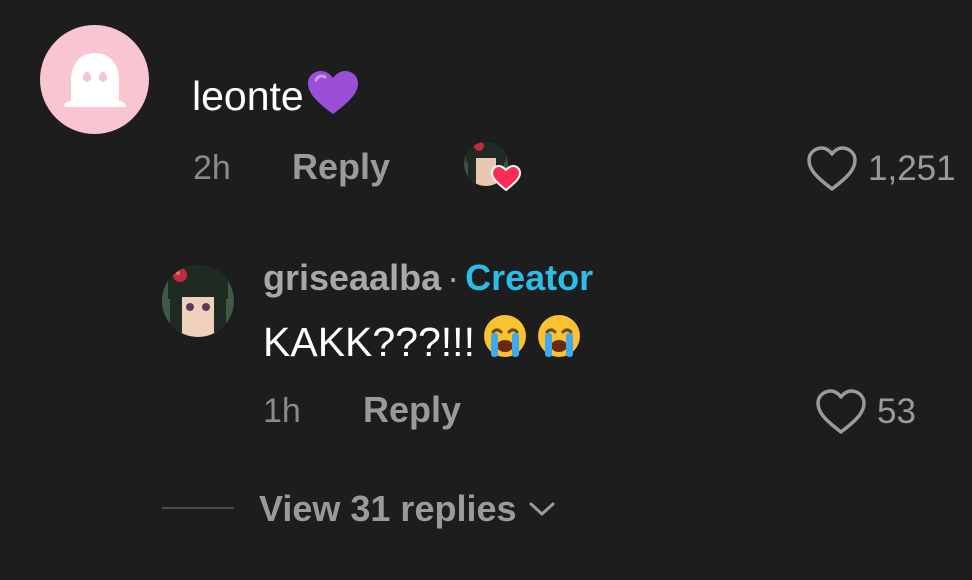  I want to click on divider, so click(198, 508).